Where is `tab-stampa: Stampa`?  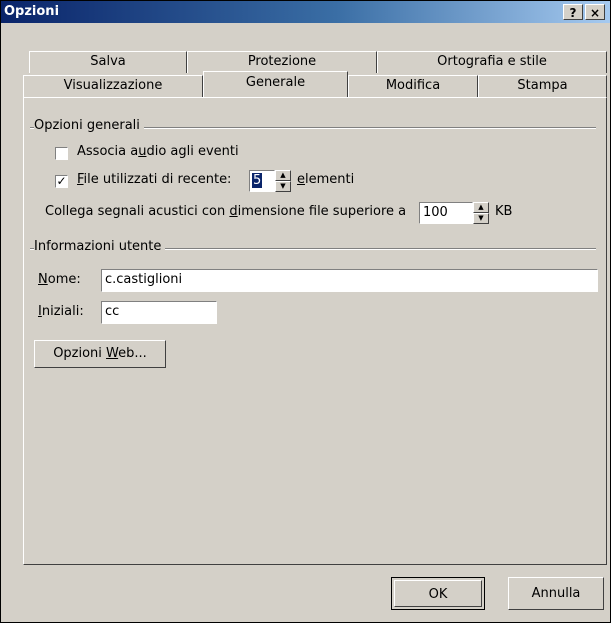
tab-stampa: Stampa is located at coordinates (542, 86).